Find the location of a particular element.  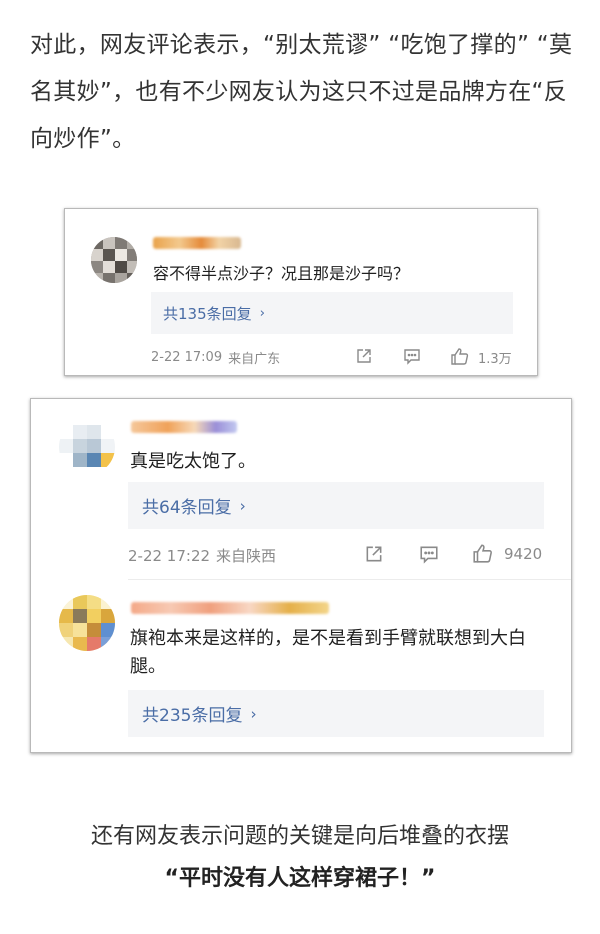

view-replies-button: 共135条回复 › is located at coordinates (332, 313).